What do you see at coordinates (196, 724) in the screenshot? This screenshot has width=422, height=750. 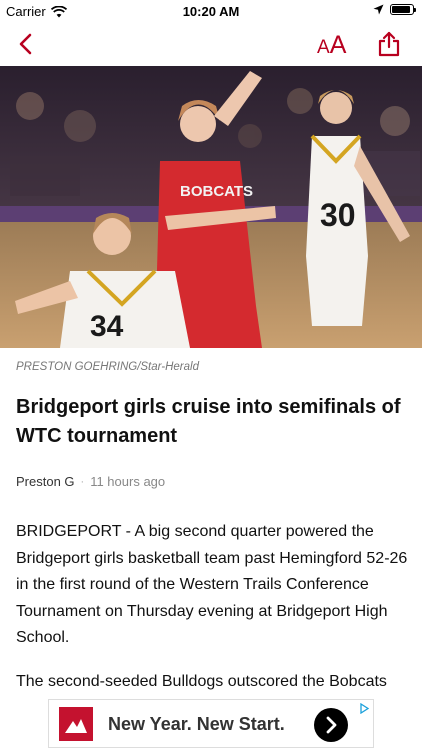 I see `ad-headline: New Year. New Start.` at bounding box center [196, 724].